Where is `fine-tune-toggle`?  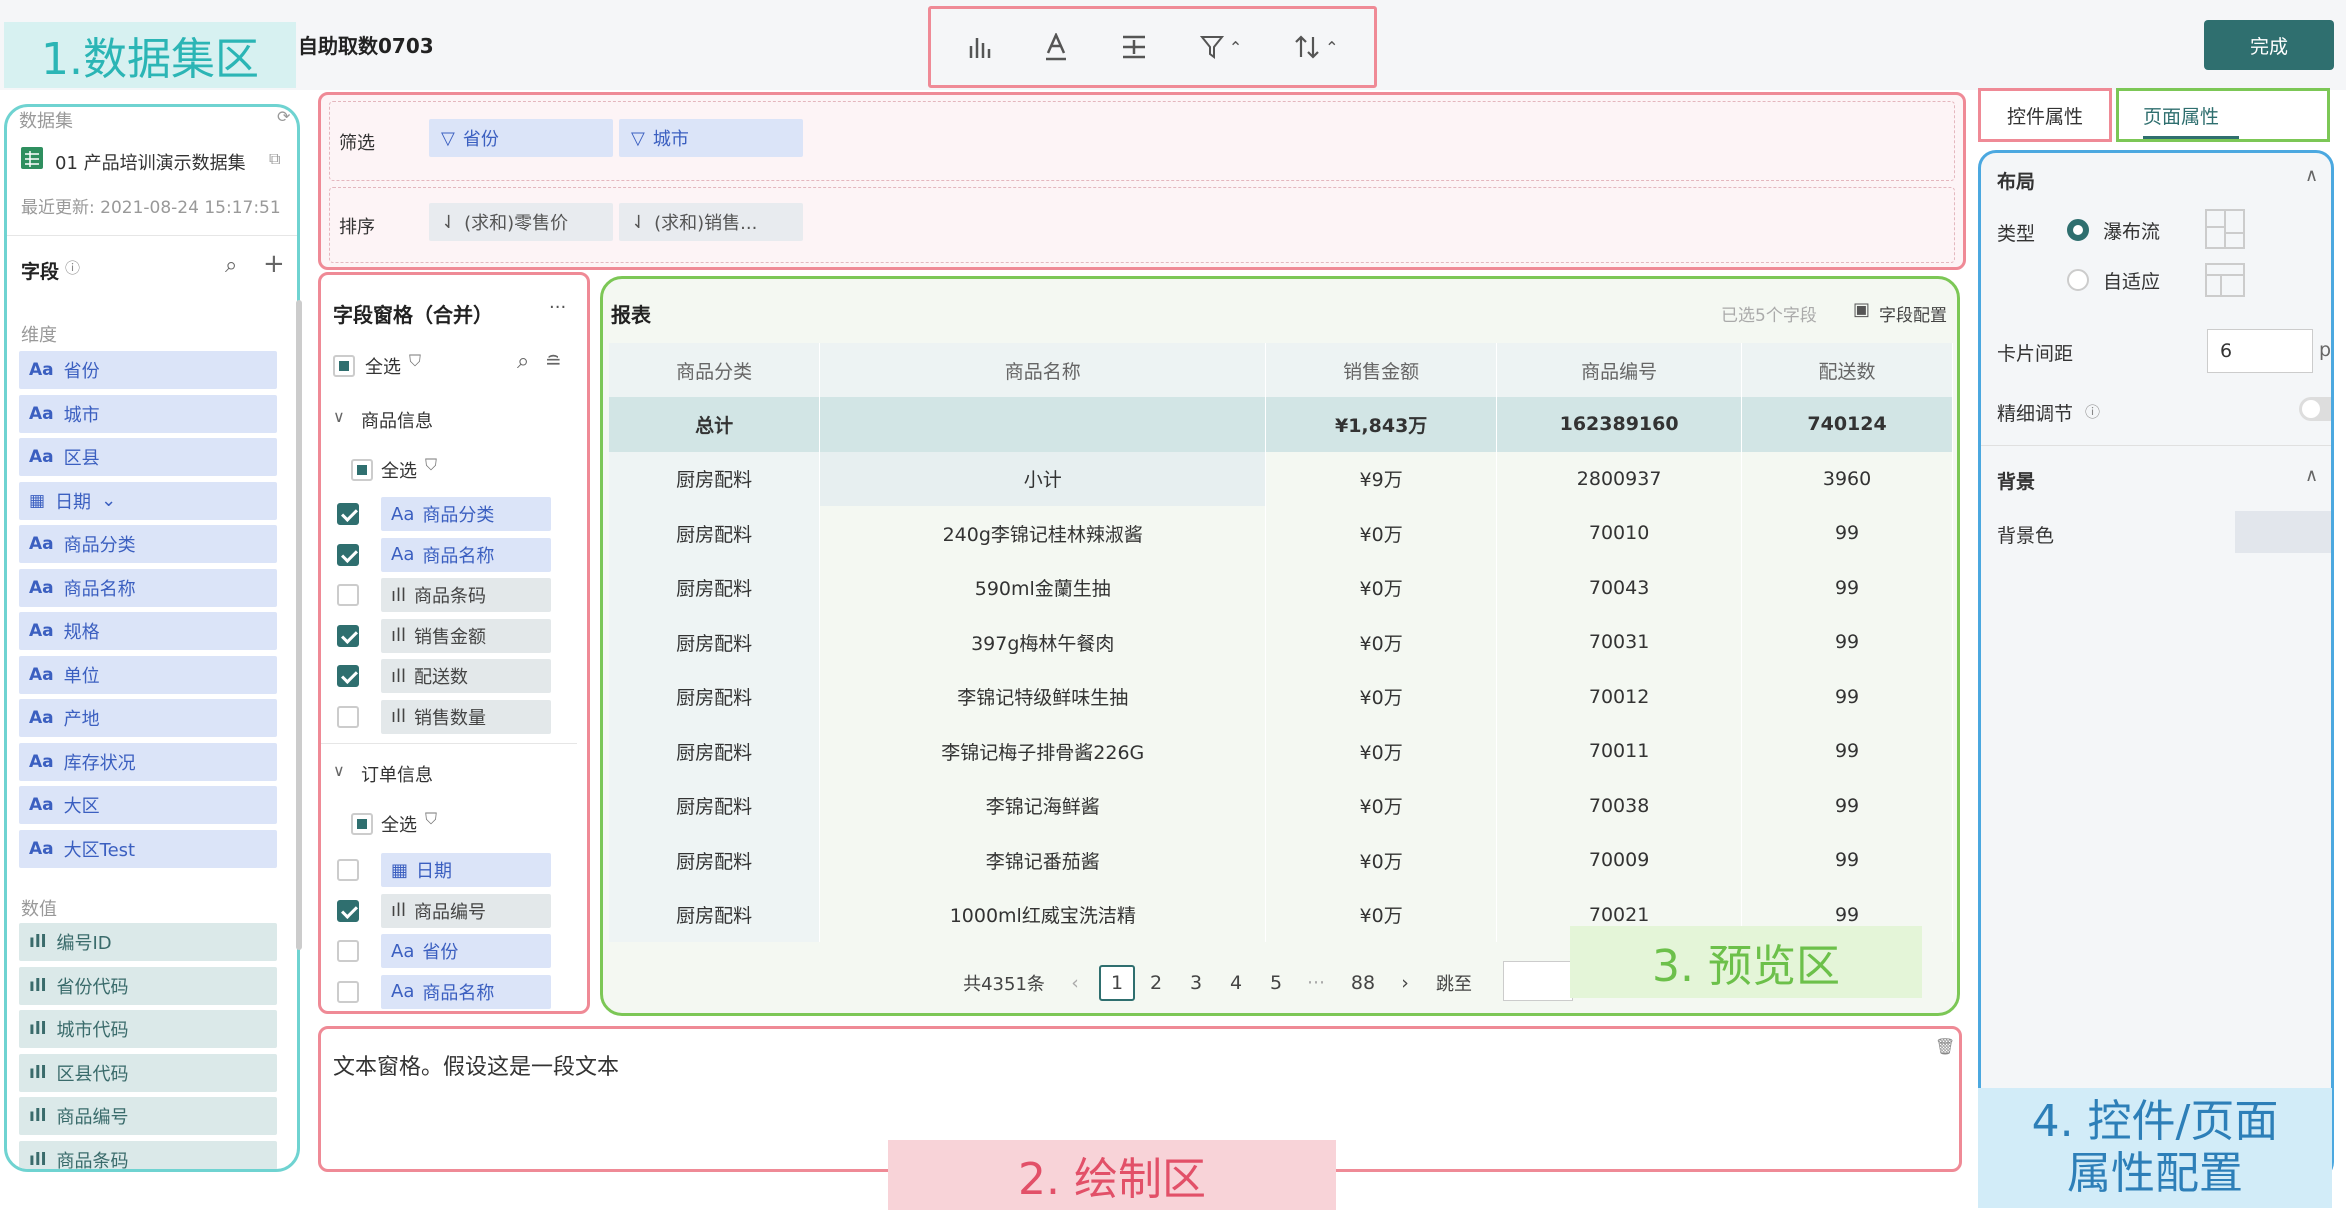 fine-tune-toggle is located at coordinates (2315, 409).